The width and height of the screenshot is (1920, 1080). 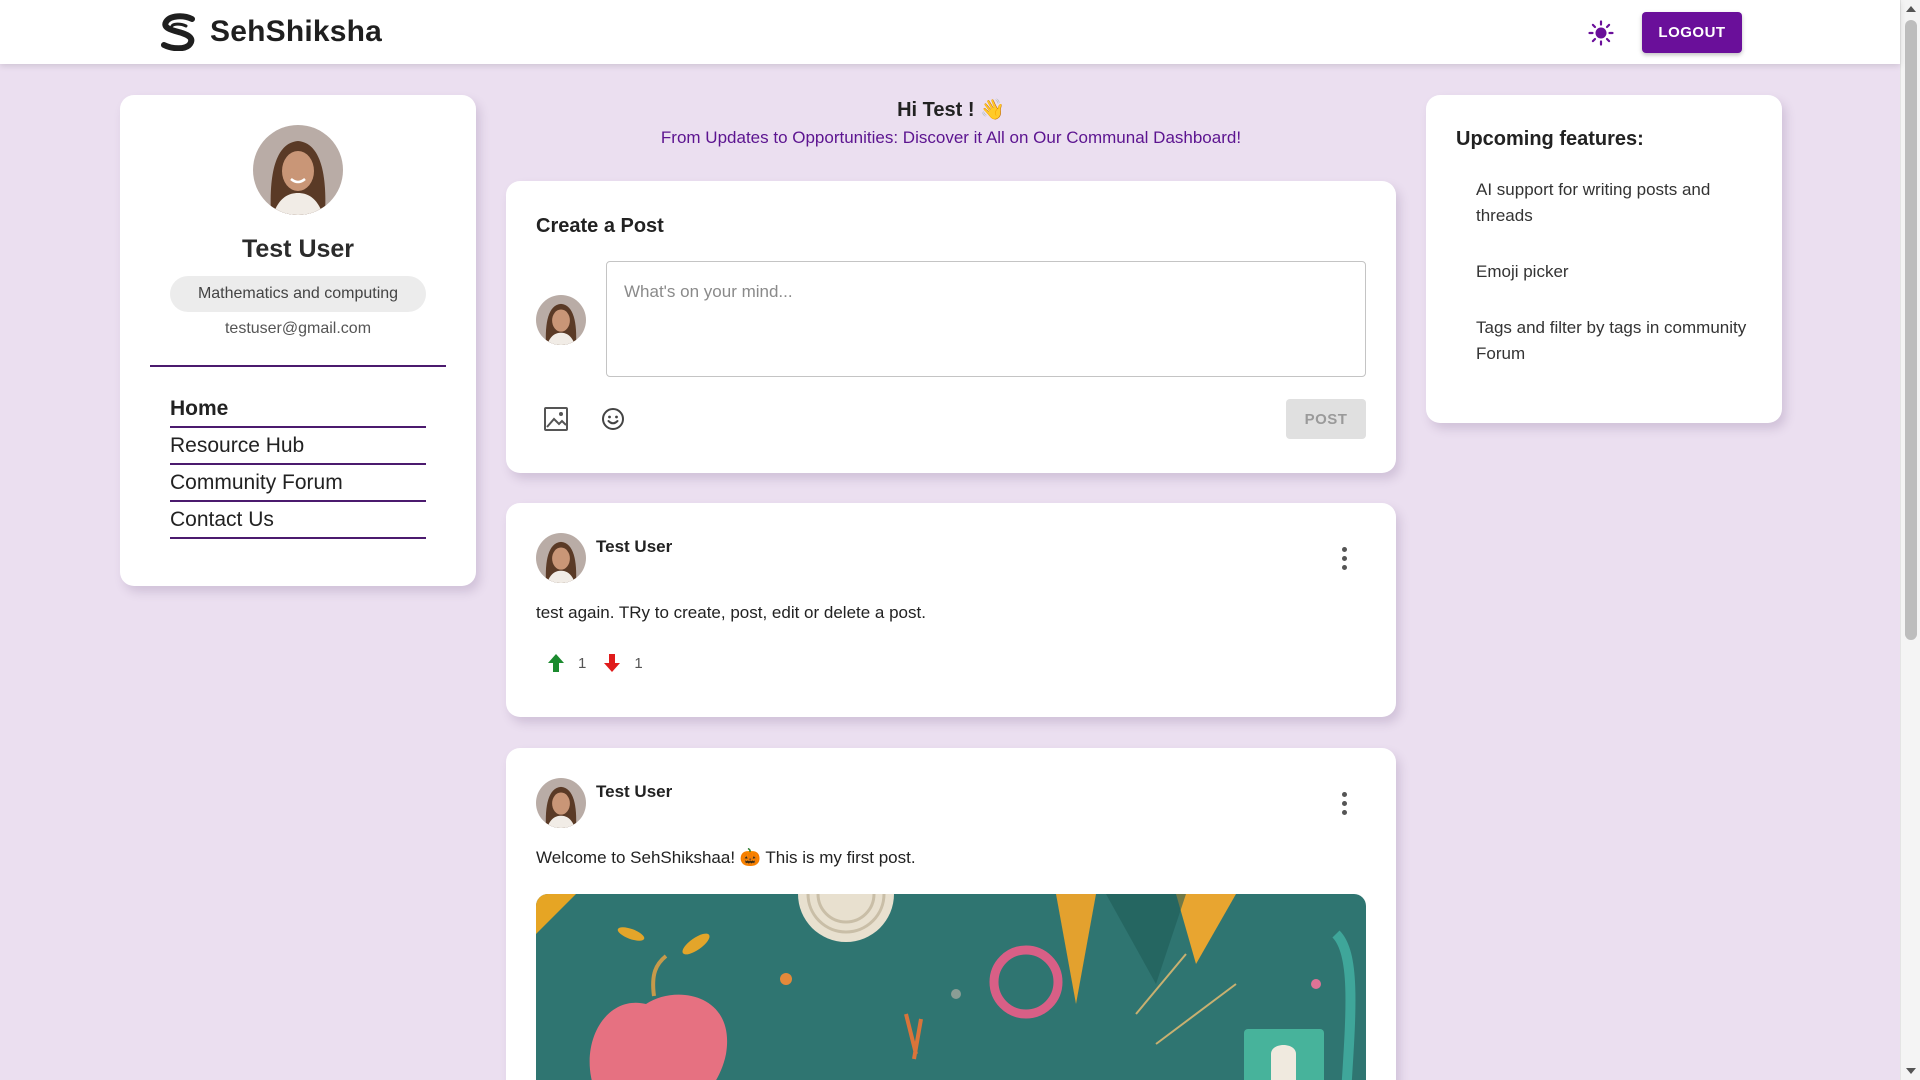 I want to click on arrow-down-icon, so click(x=612, y=663).